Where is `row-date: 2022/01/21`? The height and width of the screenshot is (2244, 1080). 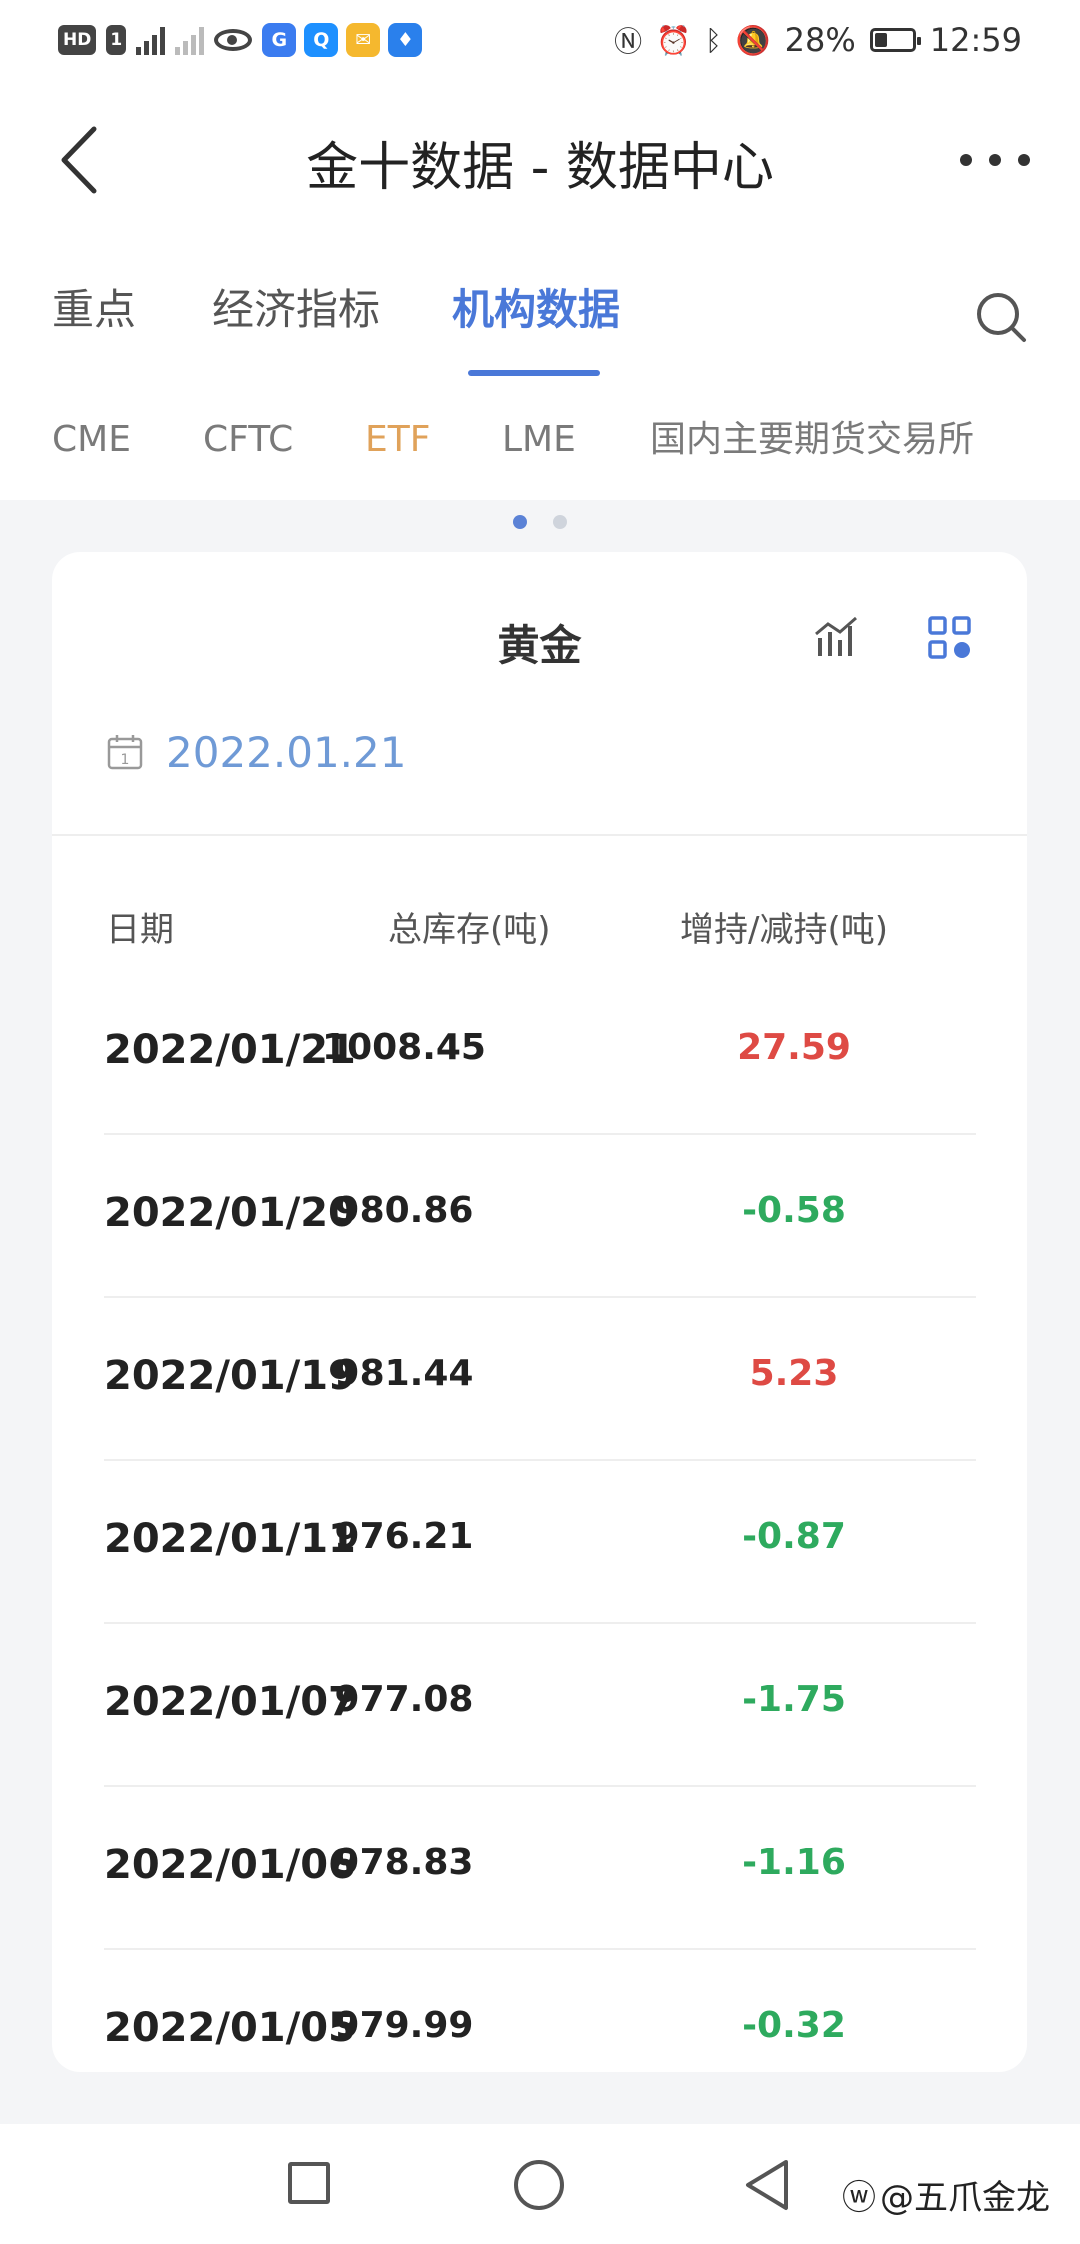
row-date: 2022/01/21 is located at coordinates (230, 1050).